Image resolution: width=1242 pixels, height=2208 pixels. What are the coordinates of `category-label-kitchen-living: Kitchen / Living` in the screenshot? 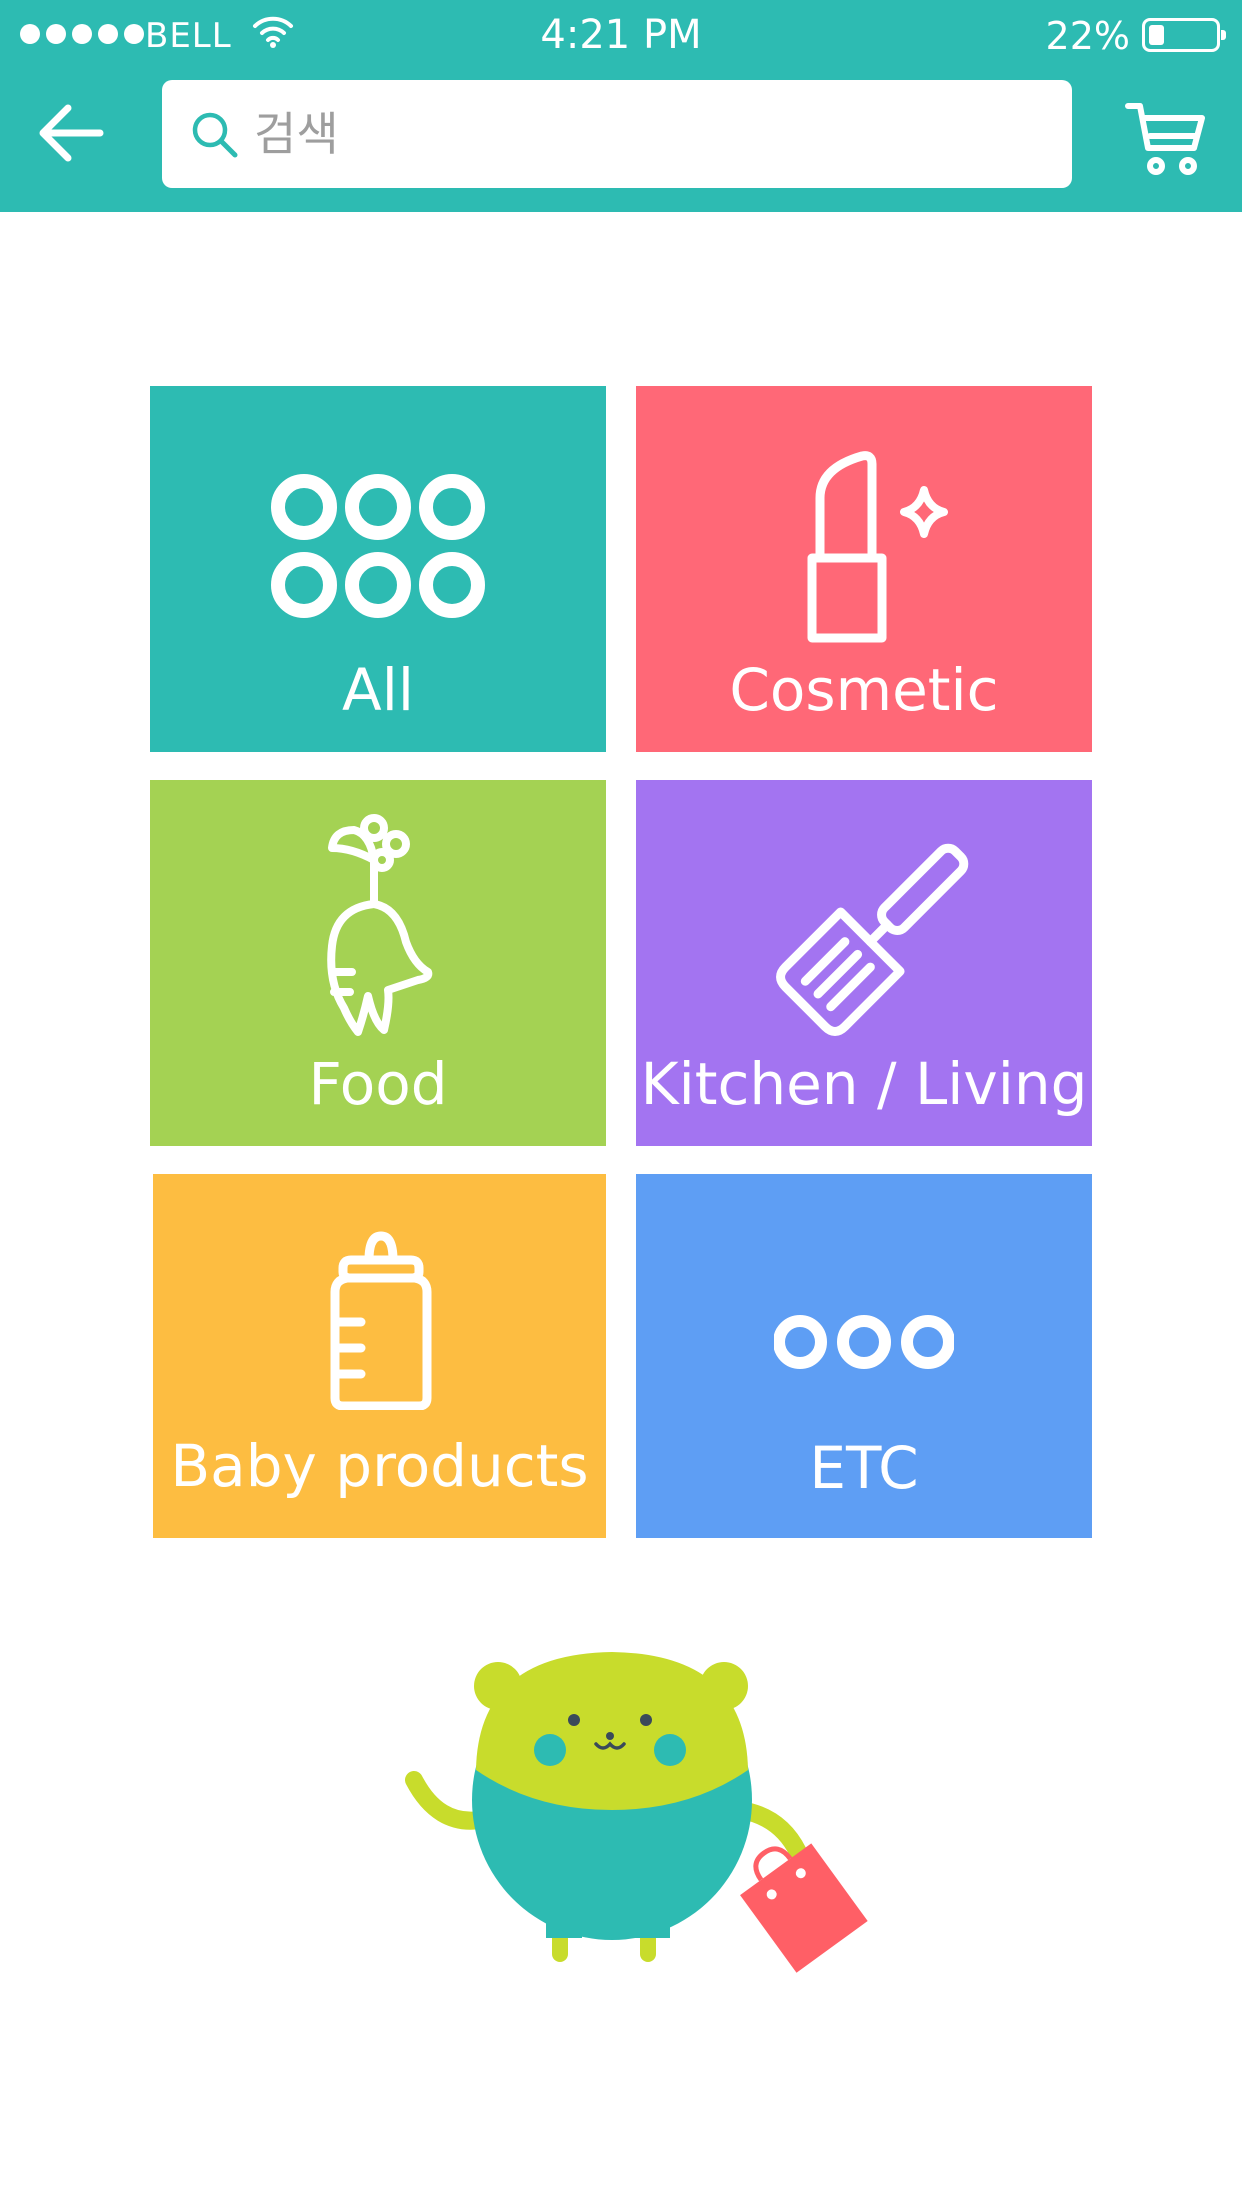 It's located at (864, 1084).